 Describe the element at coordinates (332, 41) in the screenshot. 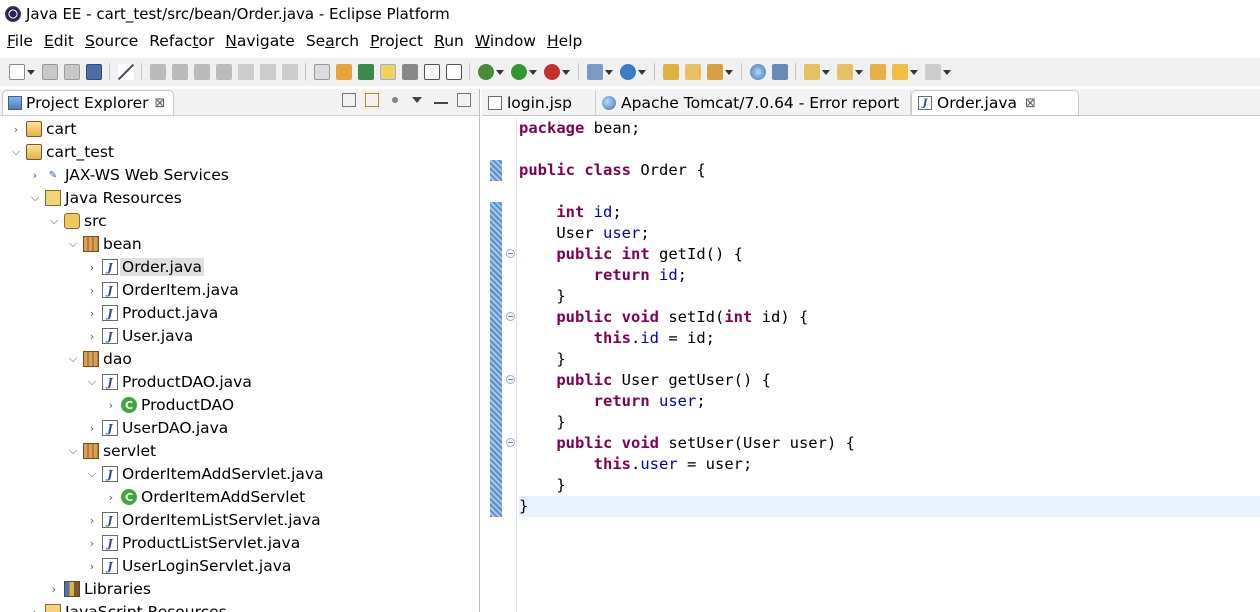

I see `menu-item: Search` at that location.